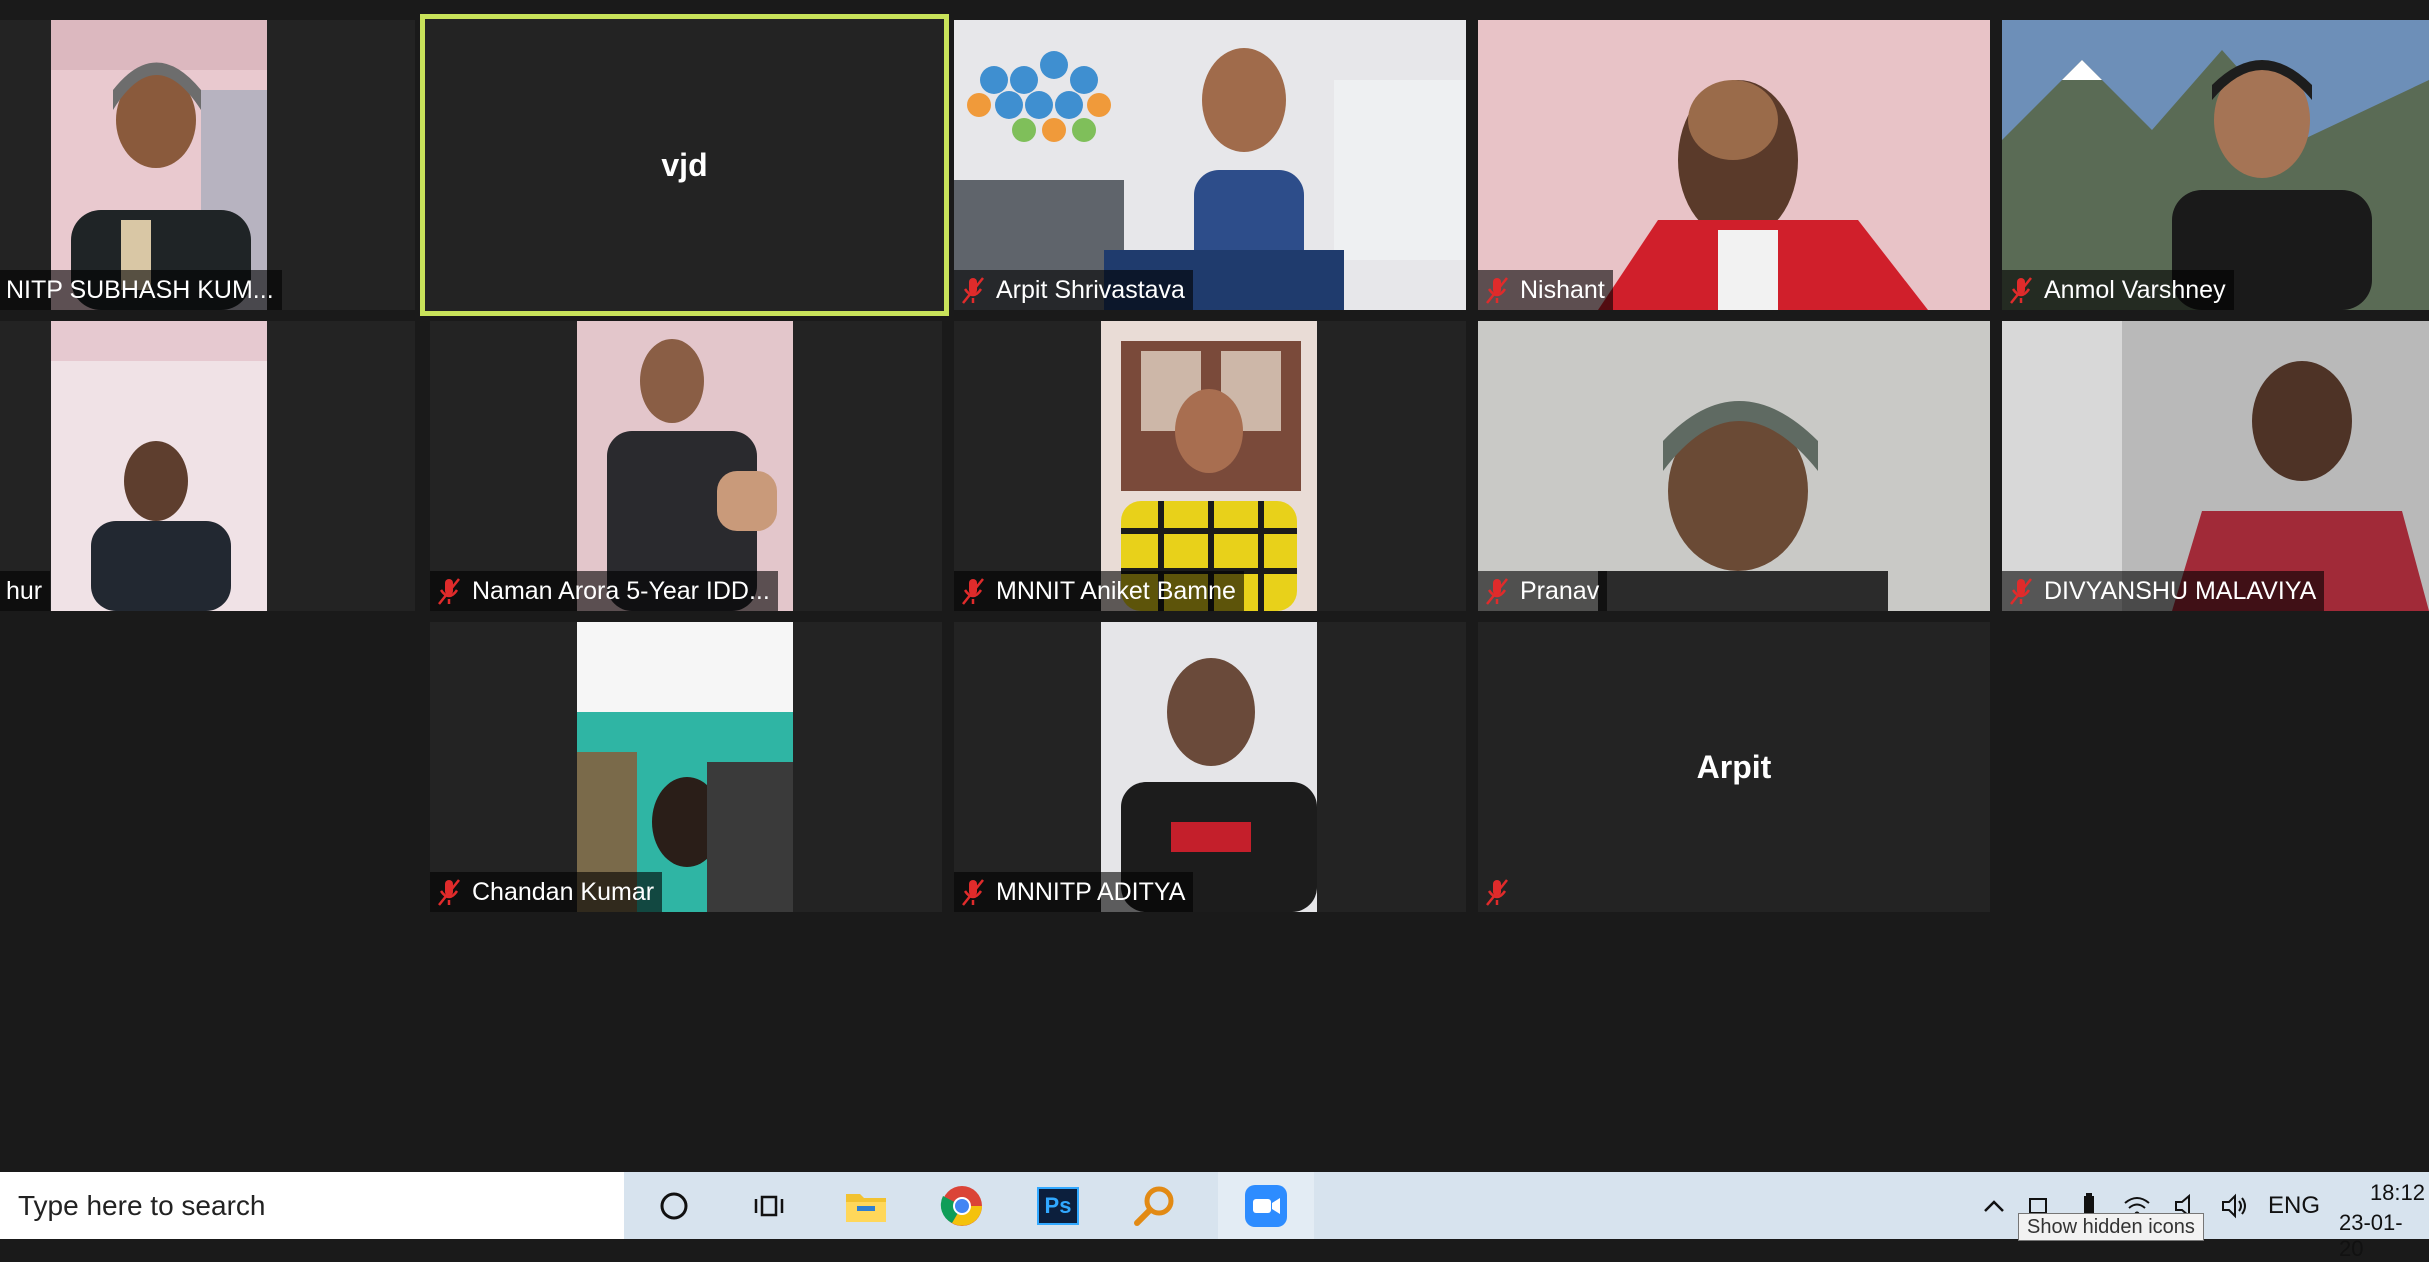 The height and width of the screenshot is (1262, 2429). I want to click on participant-name-placeholder: vjd, so click(684, 164).